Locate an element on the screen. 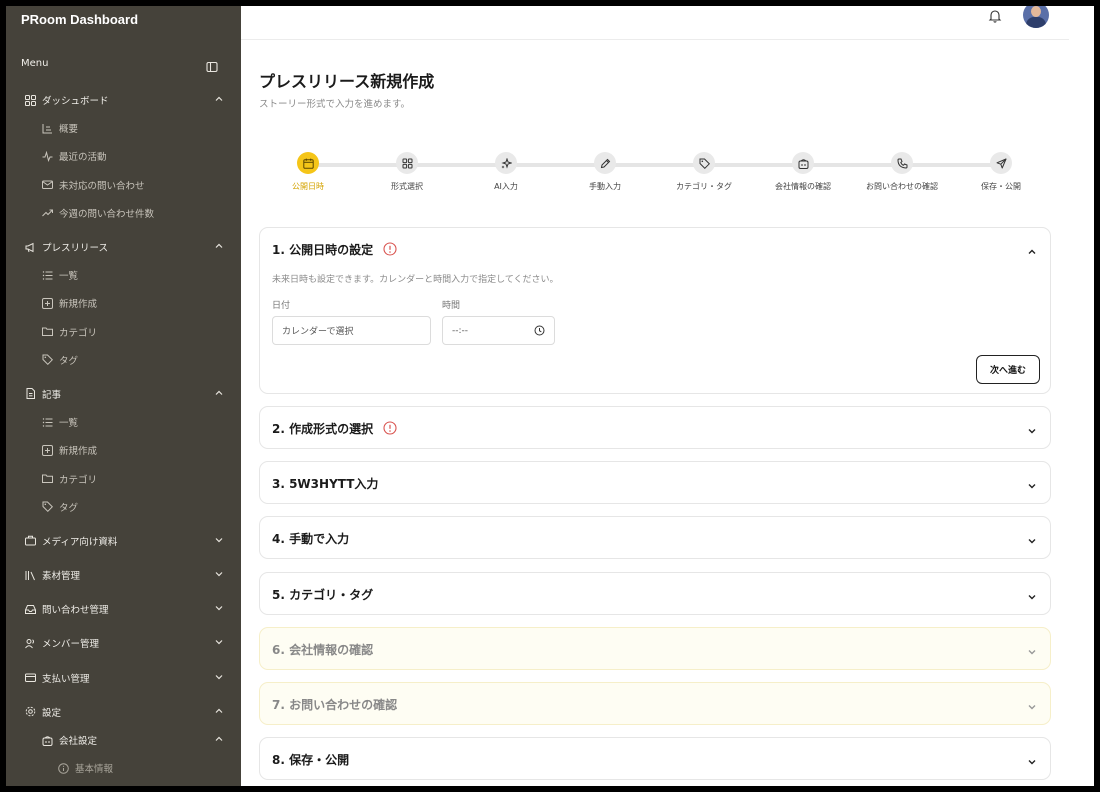 Image resolution: width=1100 pixels, height=792 pixels. sidebar-group-label: メンバー管理 is located at coordinates (71, 645).